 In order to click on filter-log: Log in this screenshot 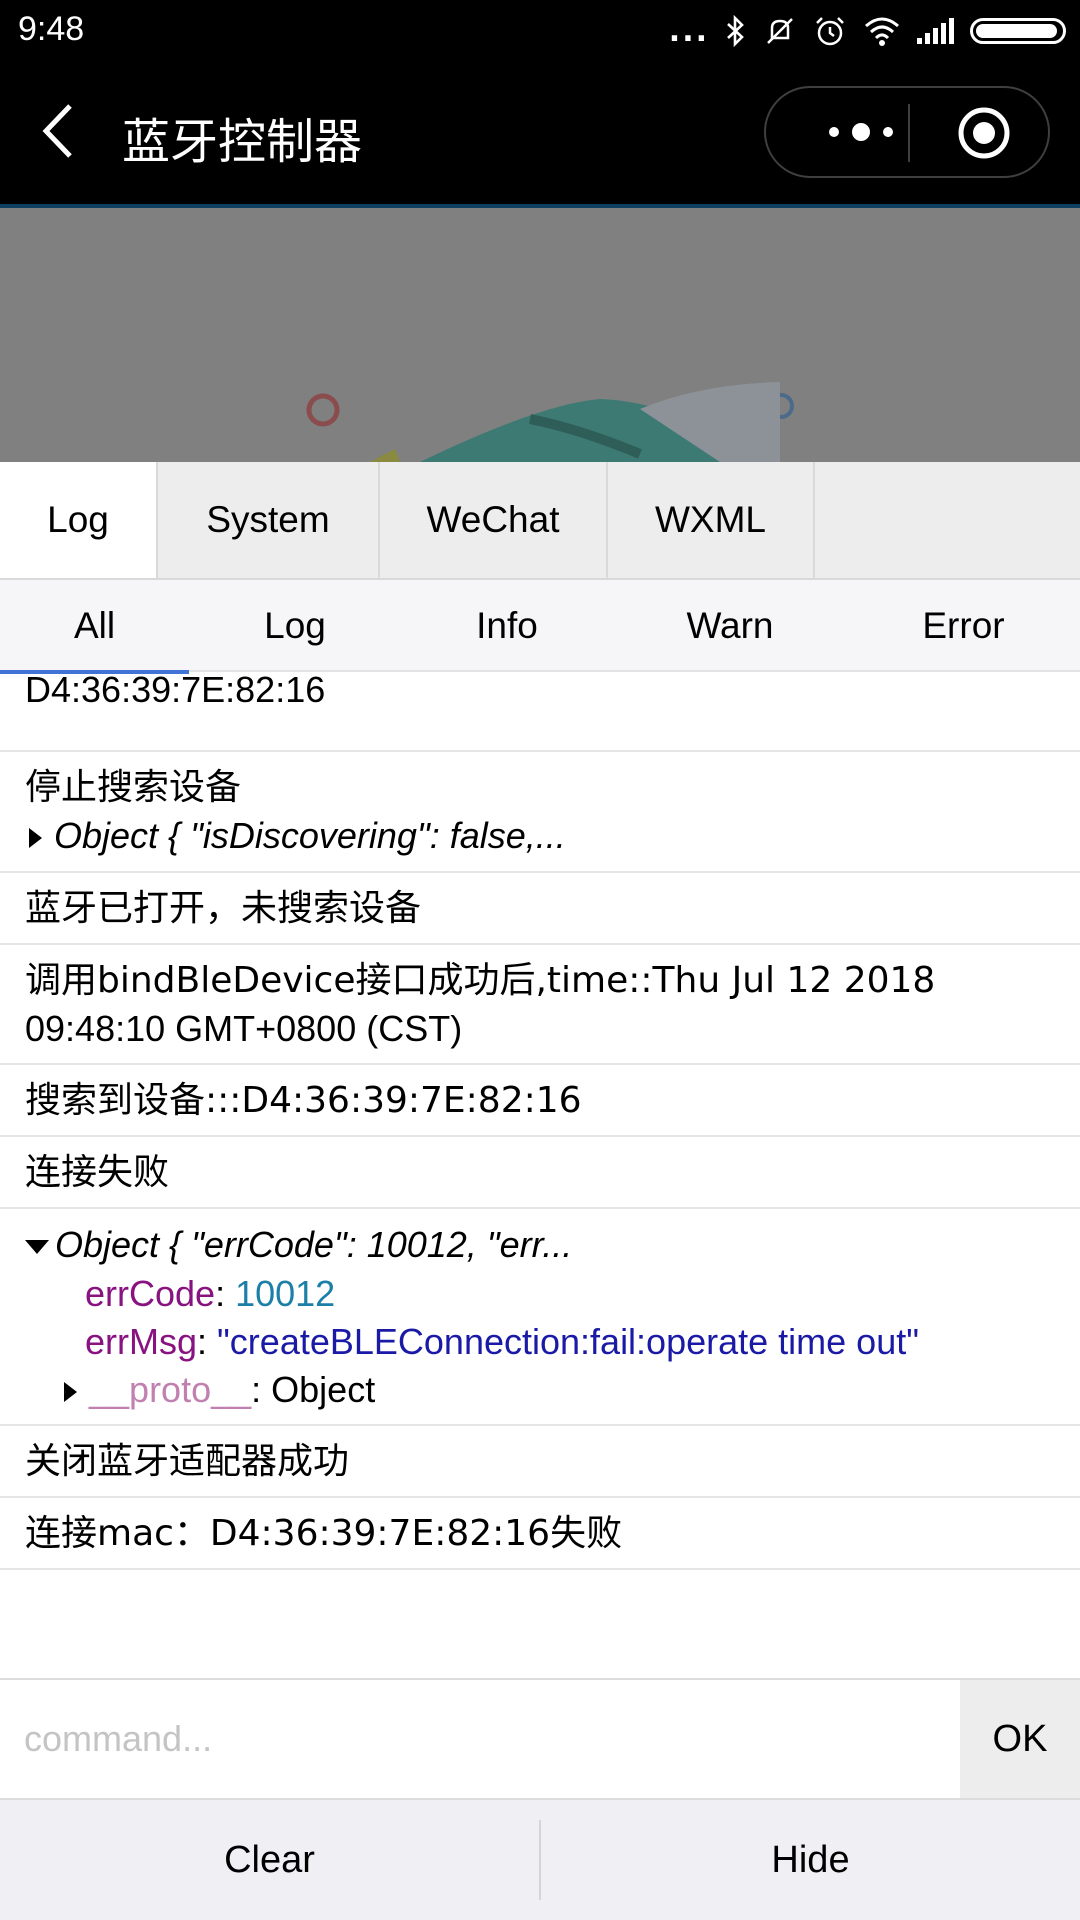, I will do `click(295, 626)`.